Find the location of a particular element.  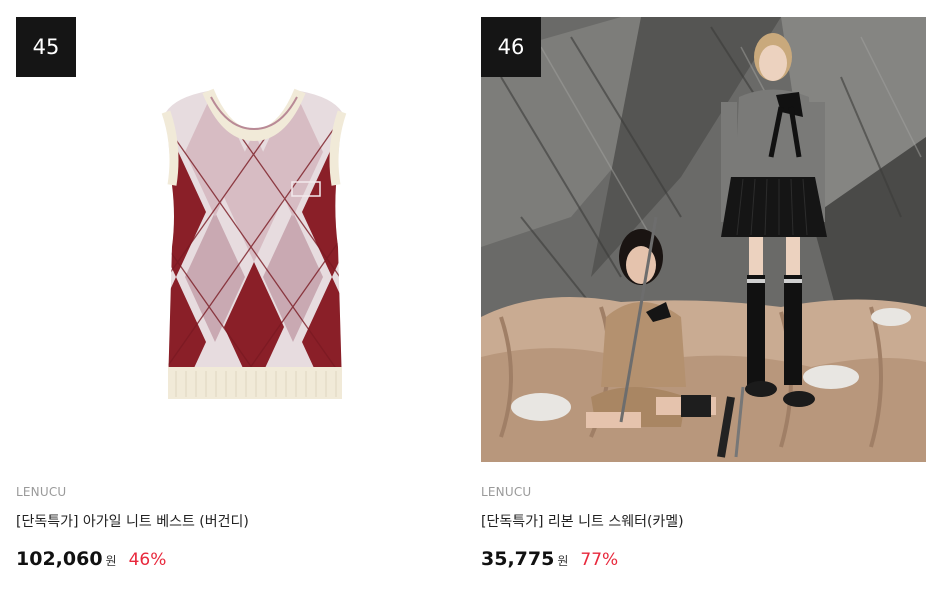

sale-price: 35,775 is located at coordinates (518, 559).